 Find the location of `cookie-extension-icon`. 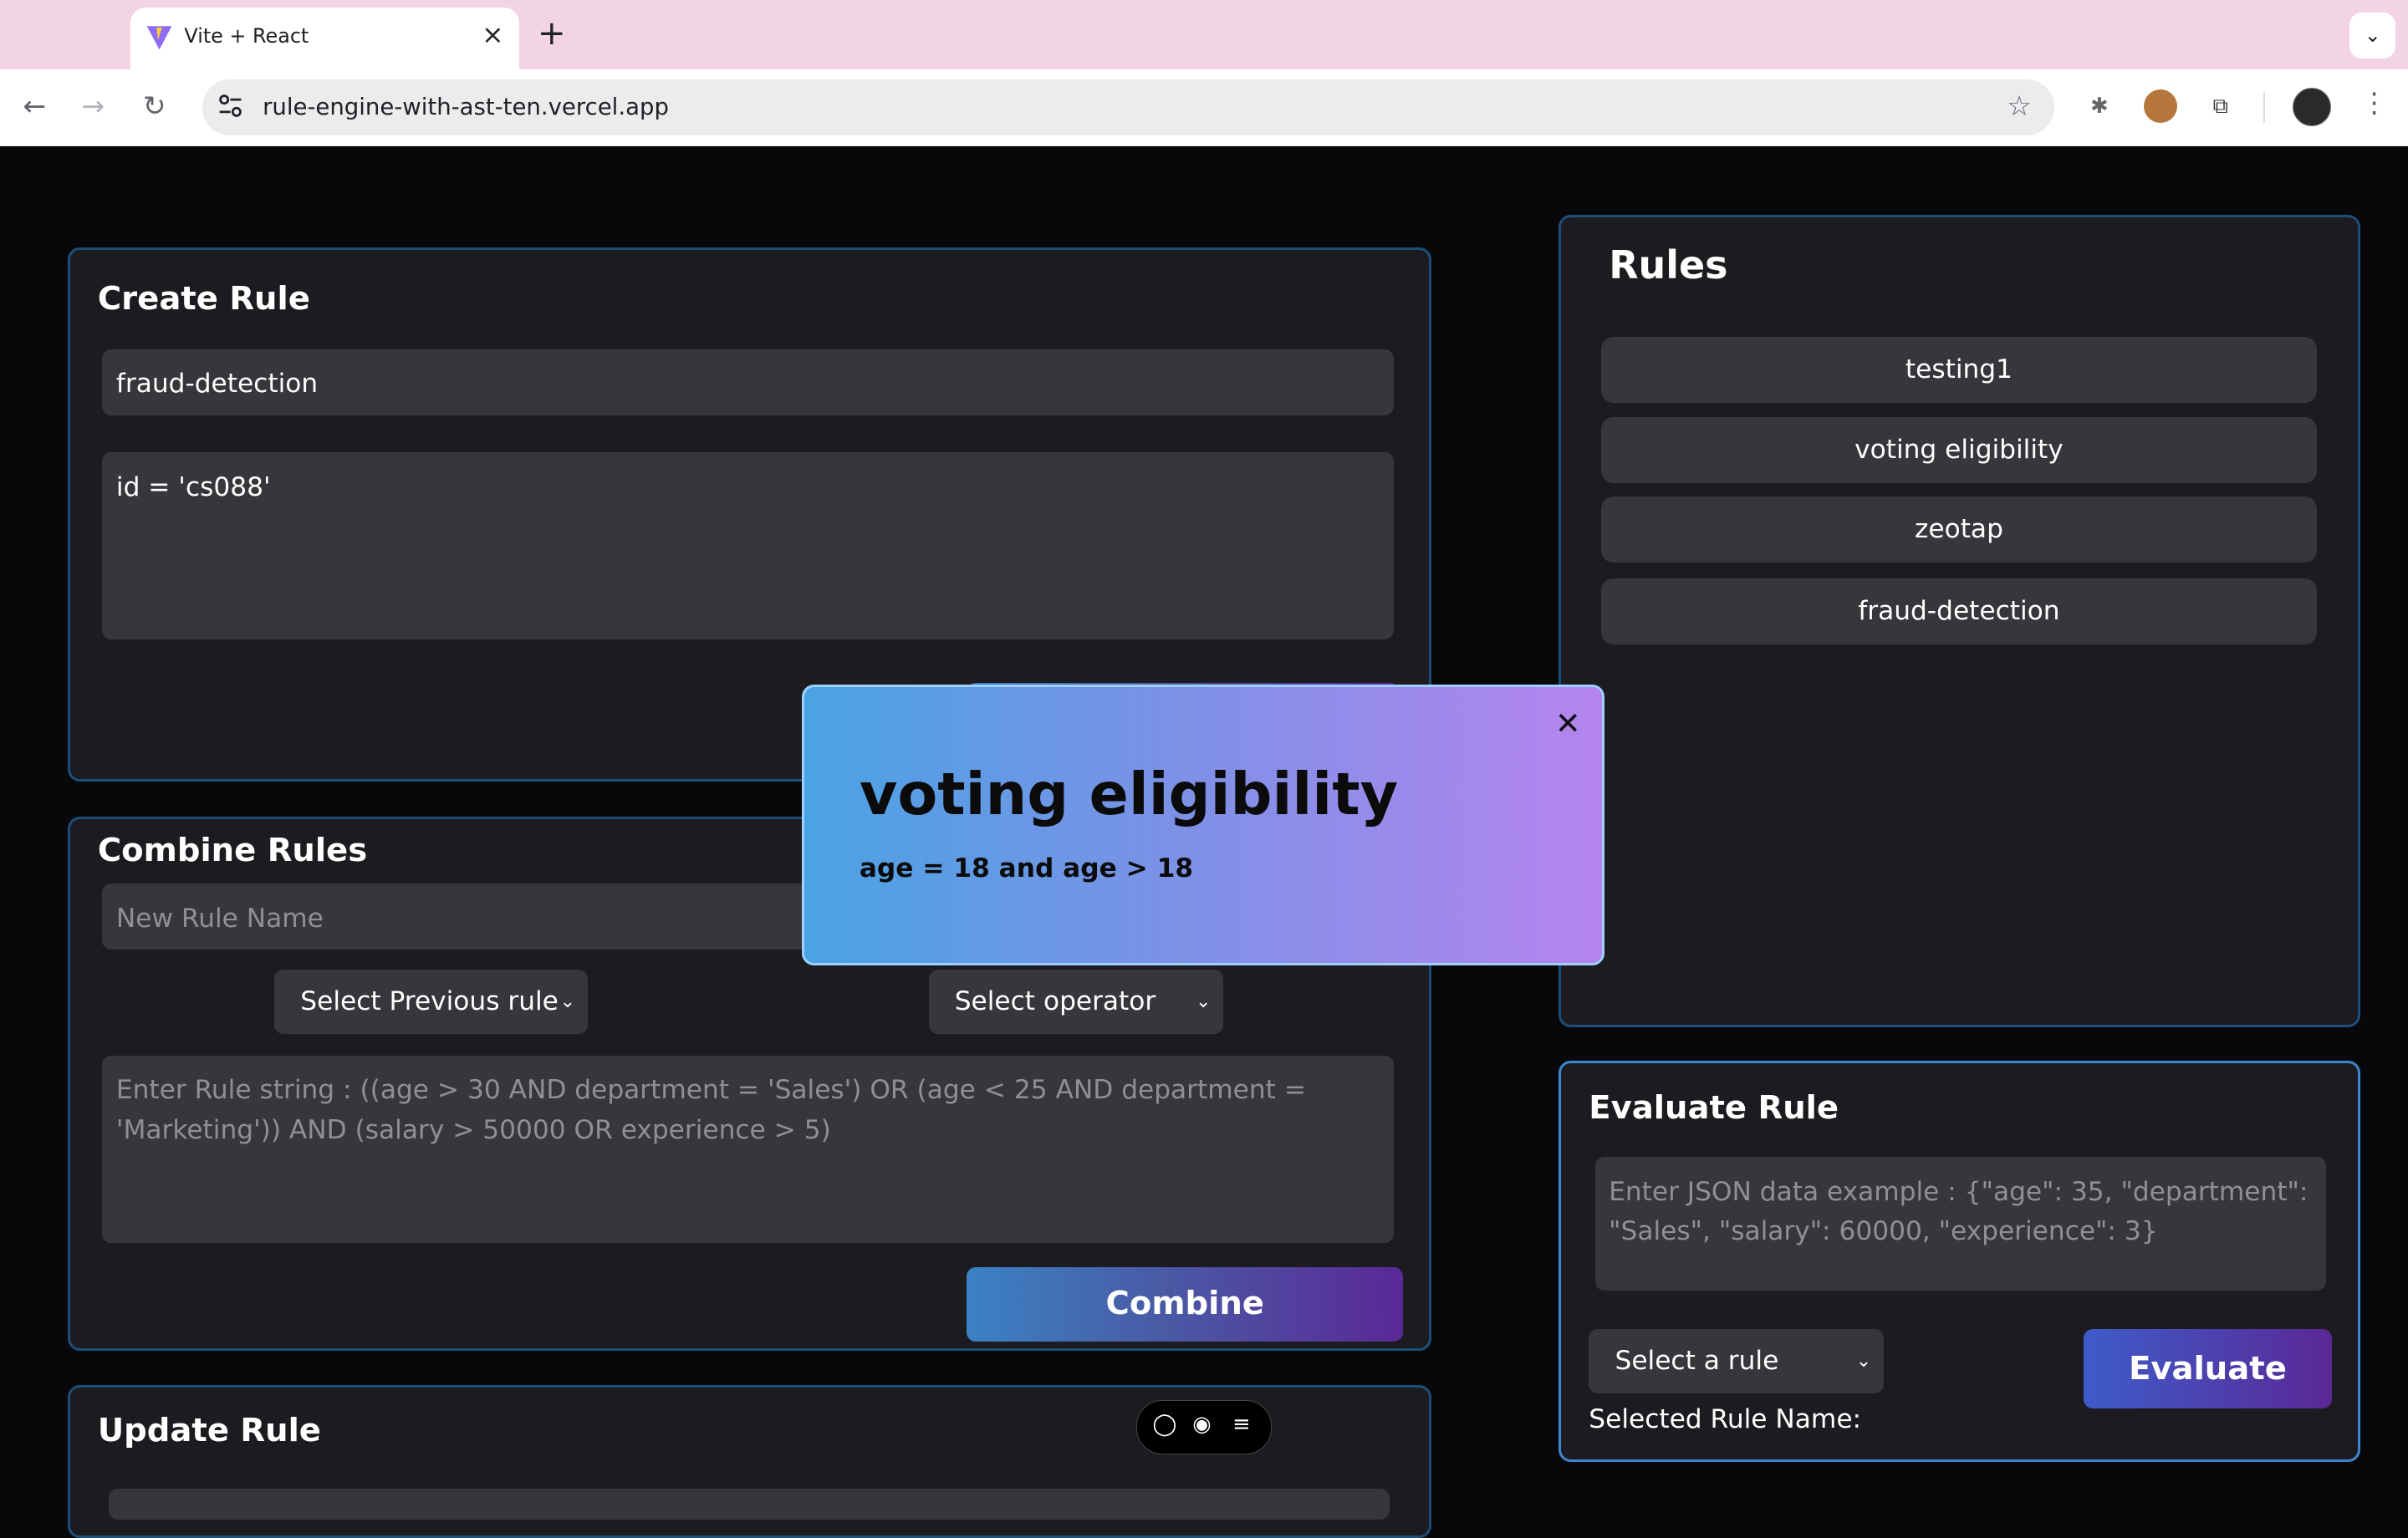

cookie-extension-icon is located at coordinates (2161, 106).